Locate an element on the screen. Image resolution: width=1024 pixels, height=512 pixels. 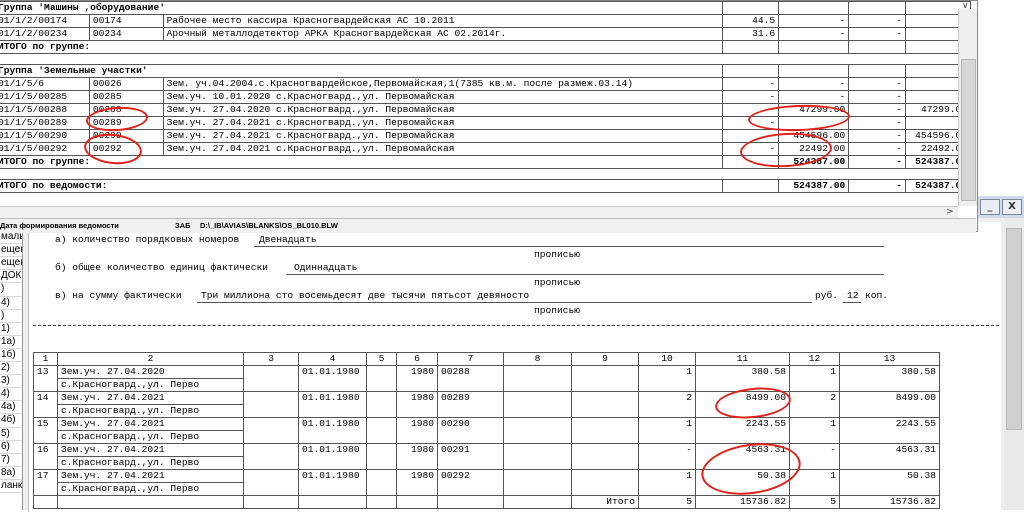
summary-b-hint: прописью is located at coordinates (557, 282).